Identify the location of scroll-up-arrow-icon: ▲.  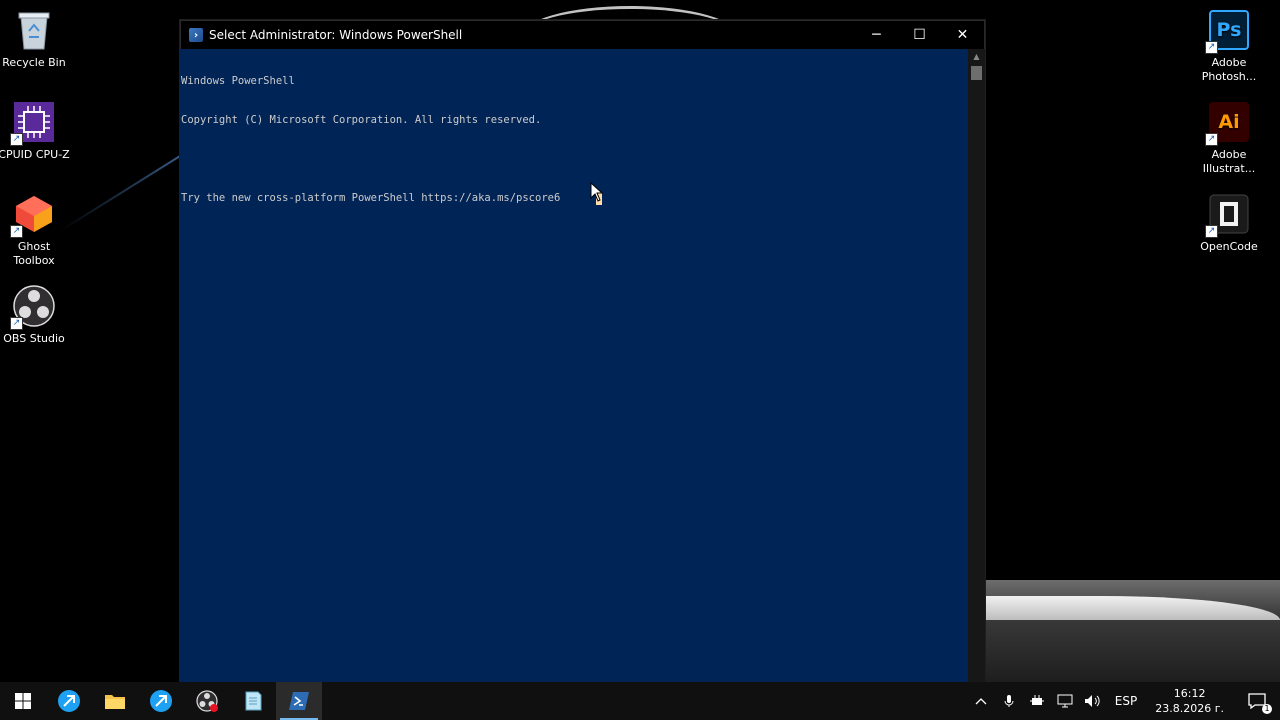
(976, 57).